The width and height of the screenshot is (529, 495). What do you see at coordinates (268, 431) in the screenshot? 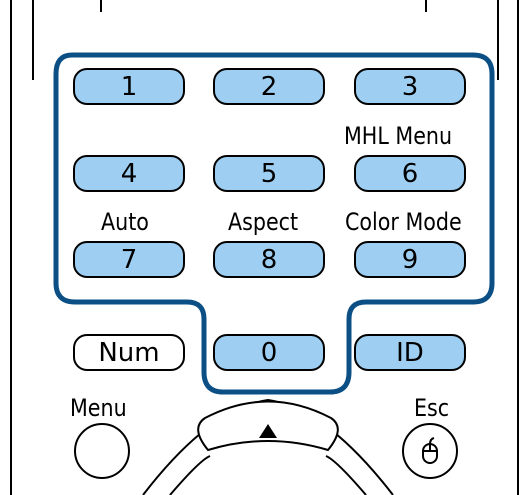
I see `up-arrow-icon` at bounding box center [268, 431].